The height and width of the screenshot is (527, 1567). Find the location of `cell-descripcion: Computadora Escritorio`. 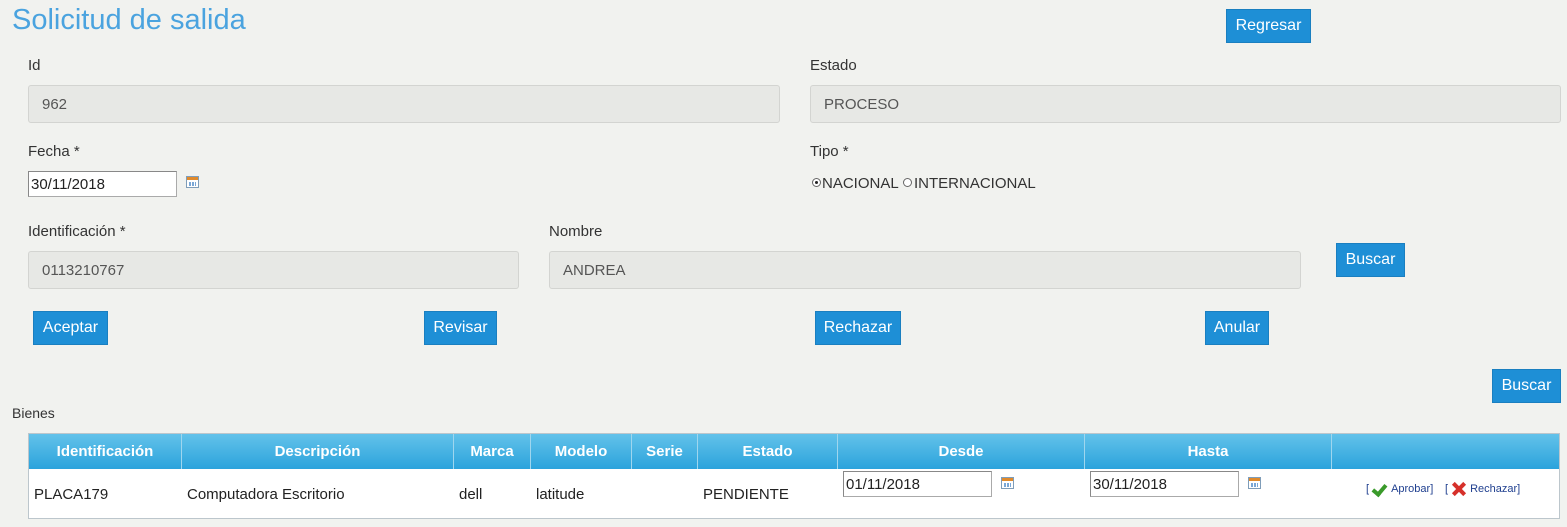

cell-descripcion: Computadora Escritorio is located at coordinates (266, 494).